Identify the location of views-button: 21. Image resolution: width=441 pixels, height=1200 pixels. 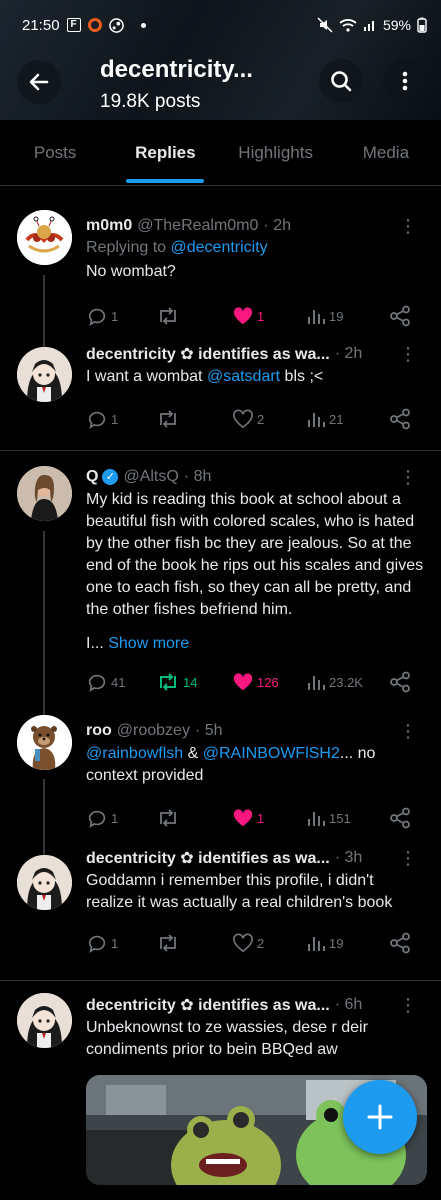
(342, 419).